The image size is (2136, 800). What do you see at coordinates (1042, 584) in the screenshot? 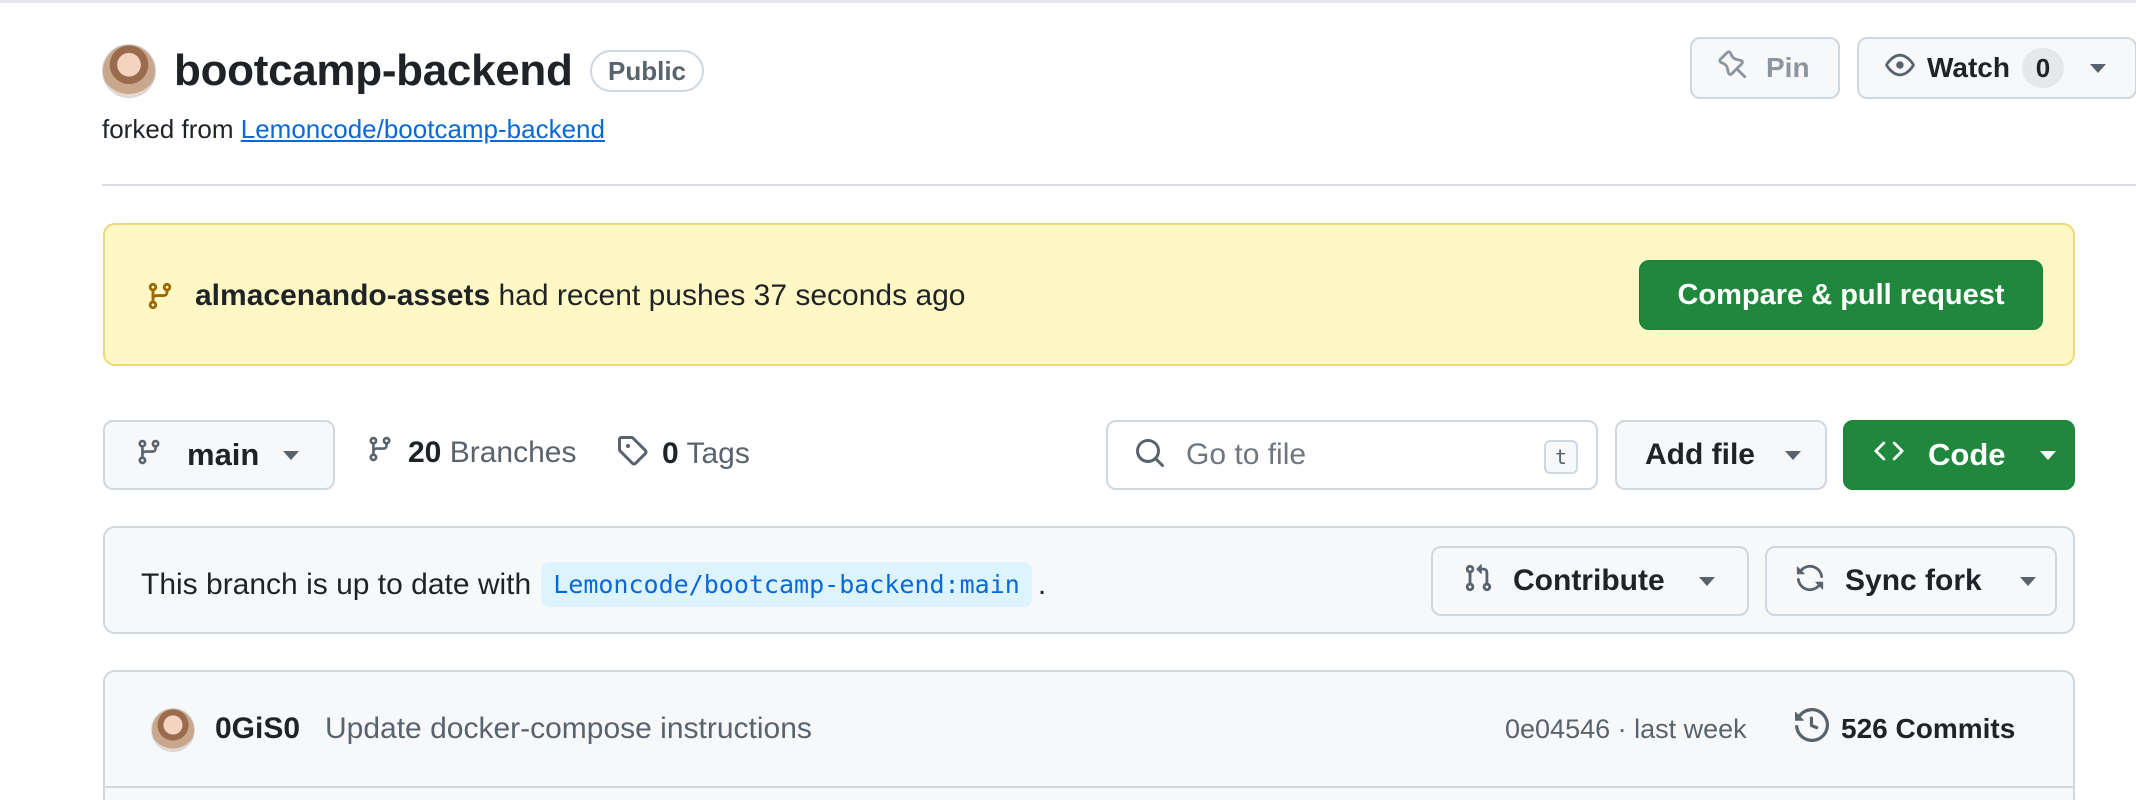
I see `fork-status-suffix: .` at bounding box center [1042, 584].